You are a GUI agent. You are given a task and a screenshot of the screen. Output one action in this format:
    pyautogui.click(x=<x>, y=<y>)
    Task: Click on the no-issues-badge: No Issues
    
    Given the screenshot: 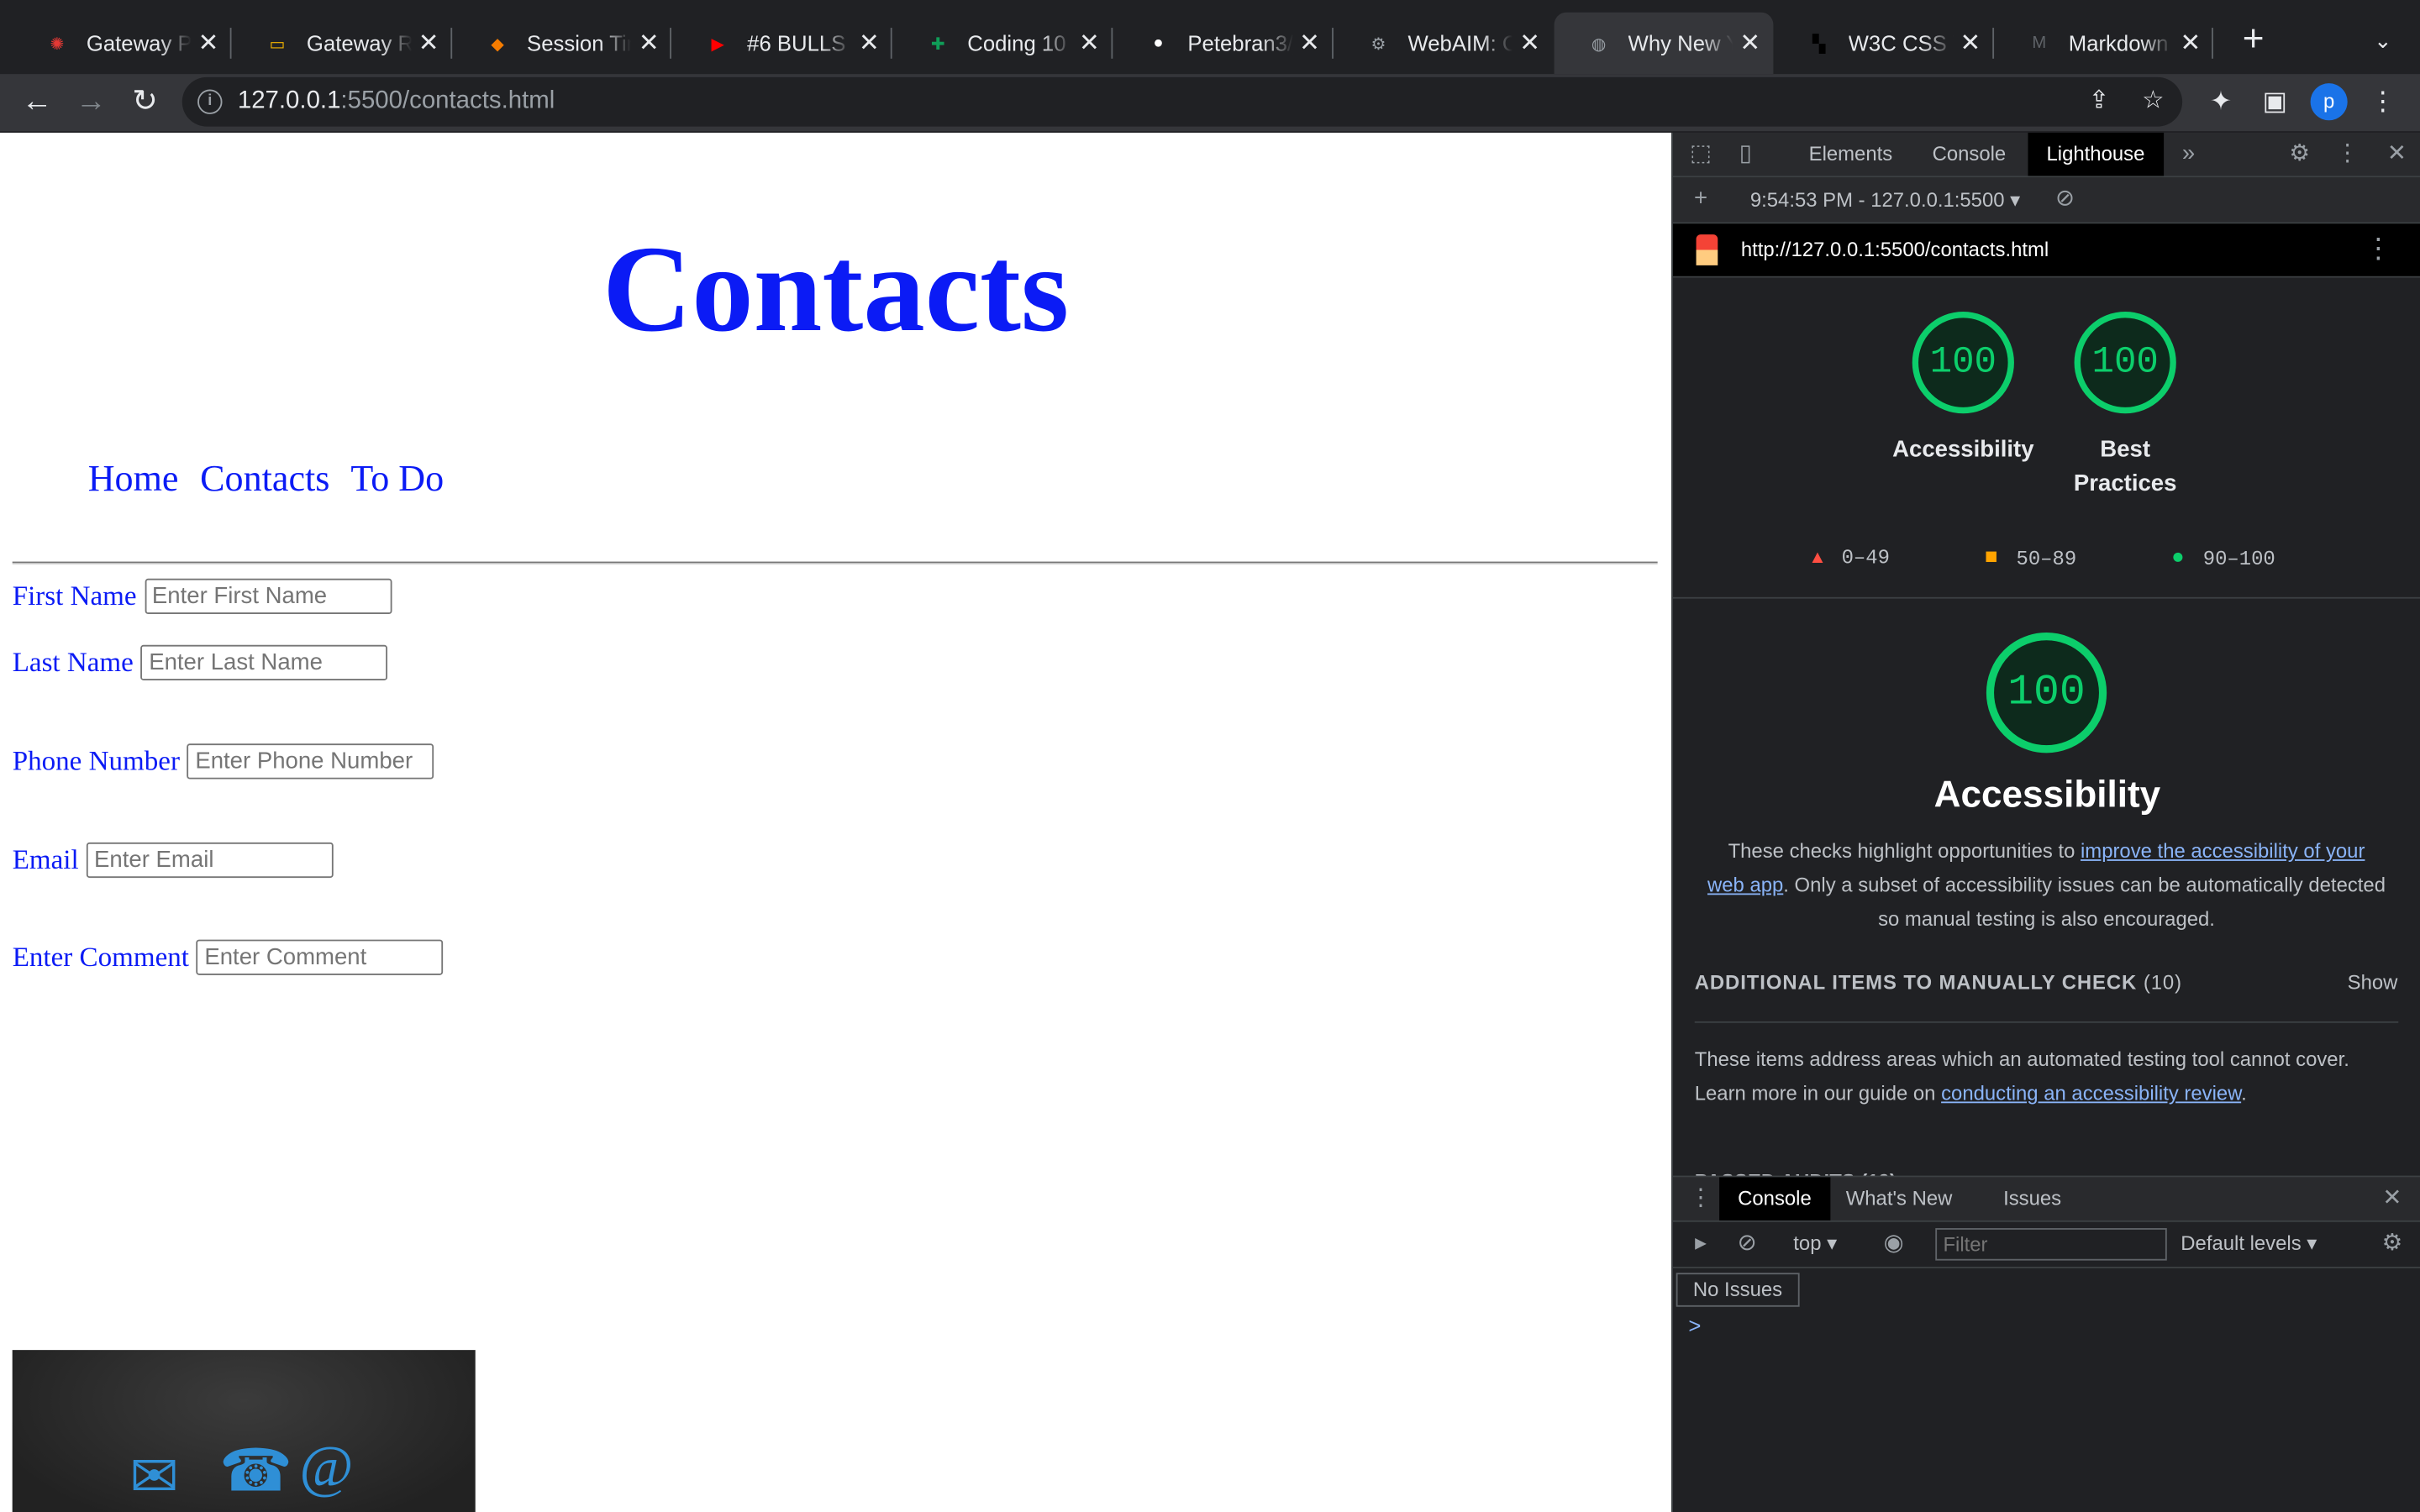 What is the action you would take?
    pyautogui.click(x=1738, y=1290)
    